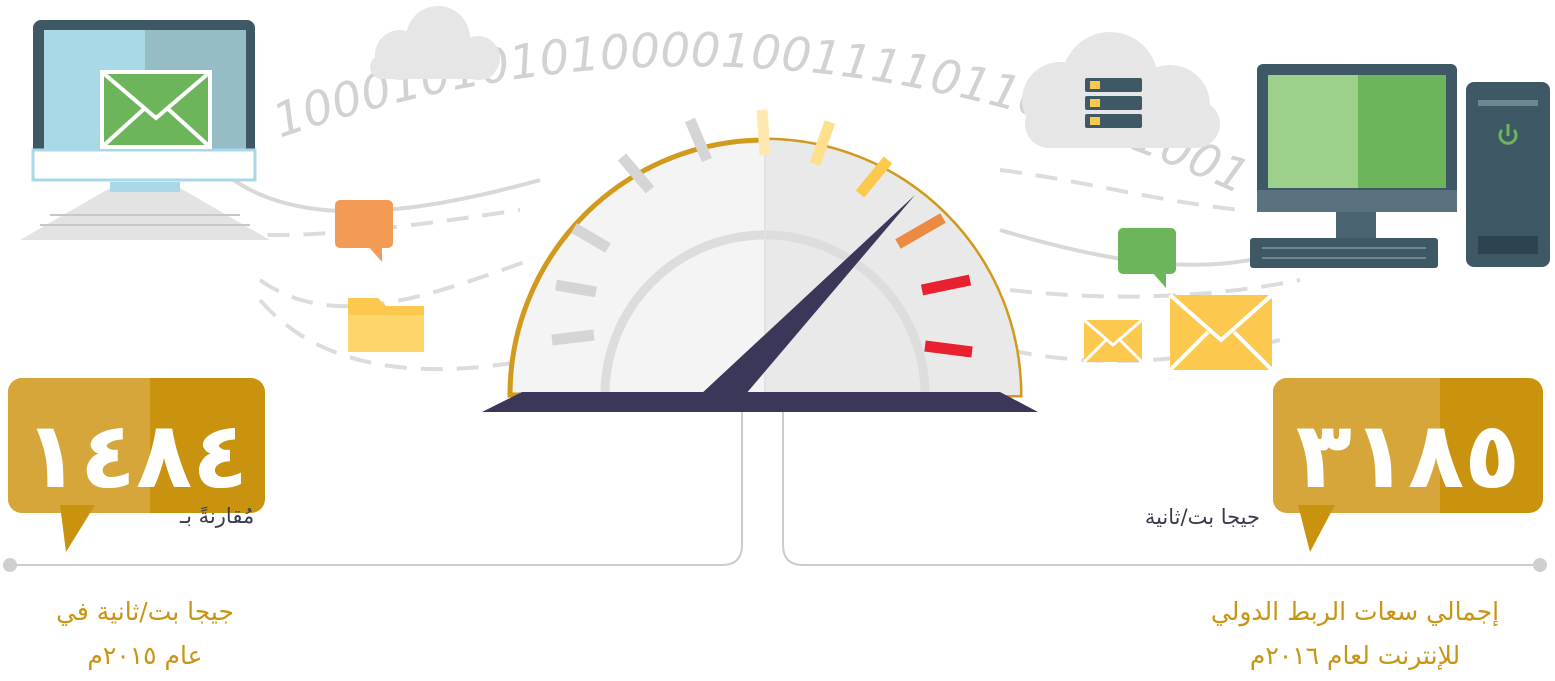 The image size is (1555, 681). I want to click on folder-icon, so click(386, 325).